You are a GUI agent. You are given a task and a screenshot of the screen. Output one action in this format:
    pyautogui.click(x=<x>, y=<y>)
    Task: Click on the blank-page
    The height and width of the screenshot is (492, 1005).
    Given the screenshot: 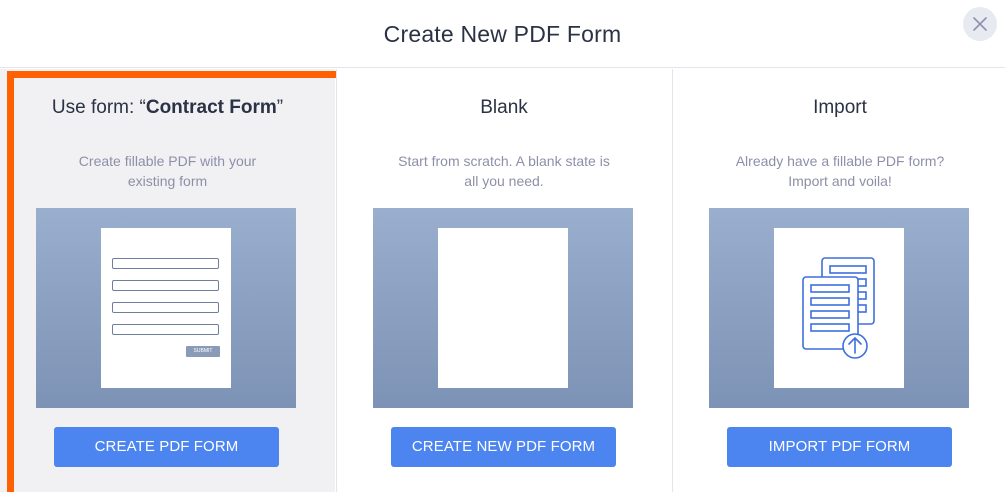 What is the action you would take?
    pyautogui.click(x=503, y=308)
    